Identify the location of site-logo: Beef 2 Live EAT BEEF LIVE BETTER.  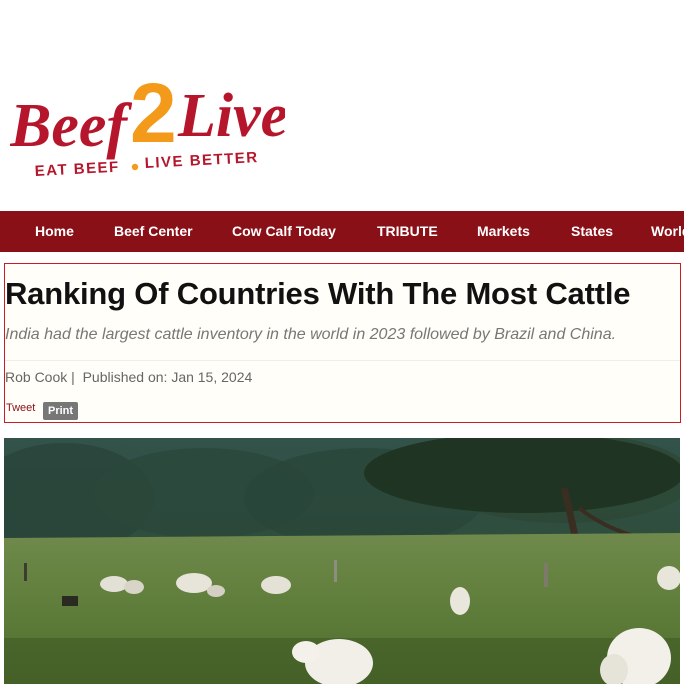
(147, 124).